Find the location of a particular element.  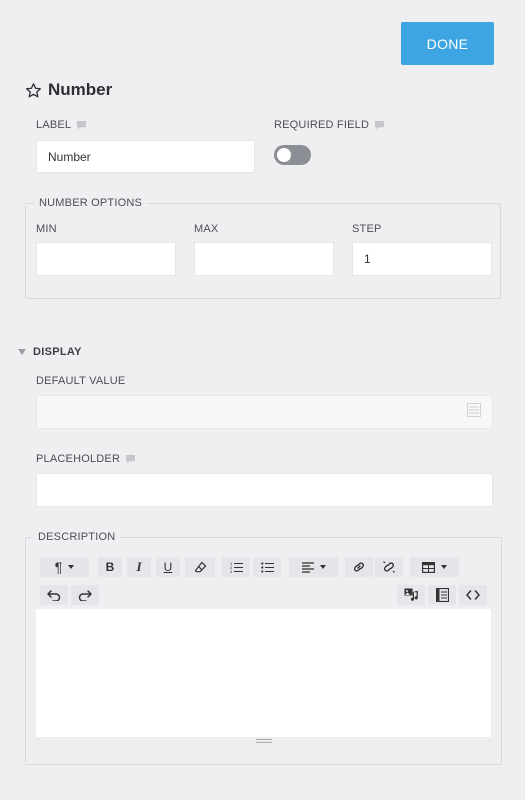

paragraph-icon: ¶ is located at coordinates (58, 567).